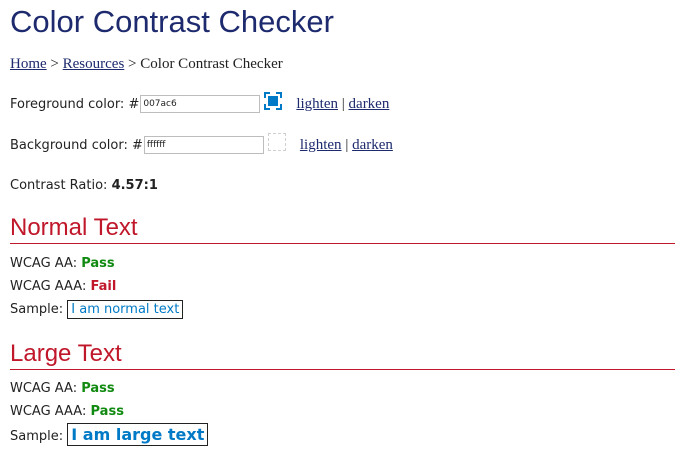  What do you see at coordinates (103, 286) in the screenshot?
I see `fail-badge: Fail` at bounding box center [103, 286].